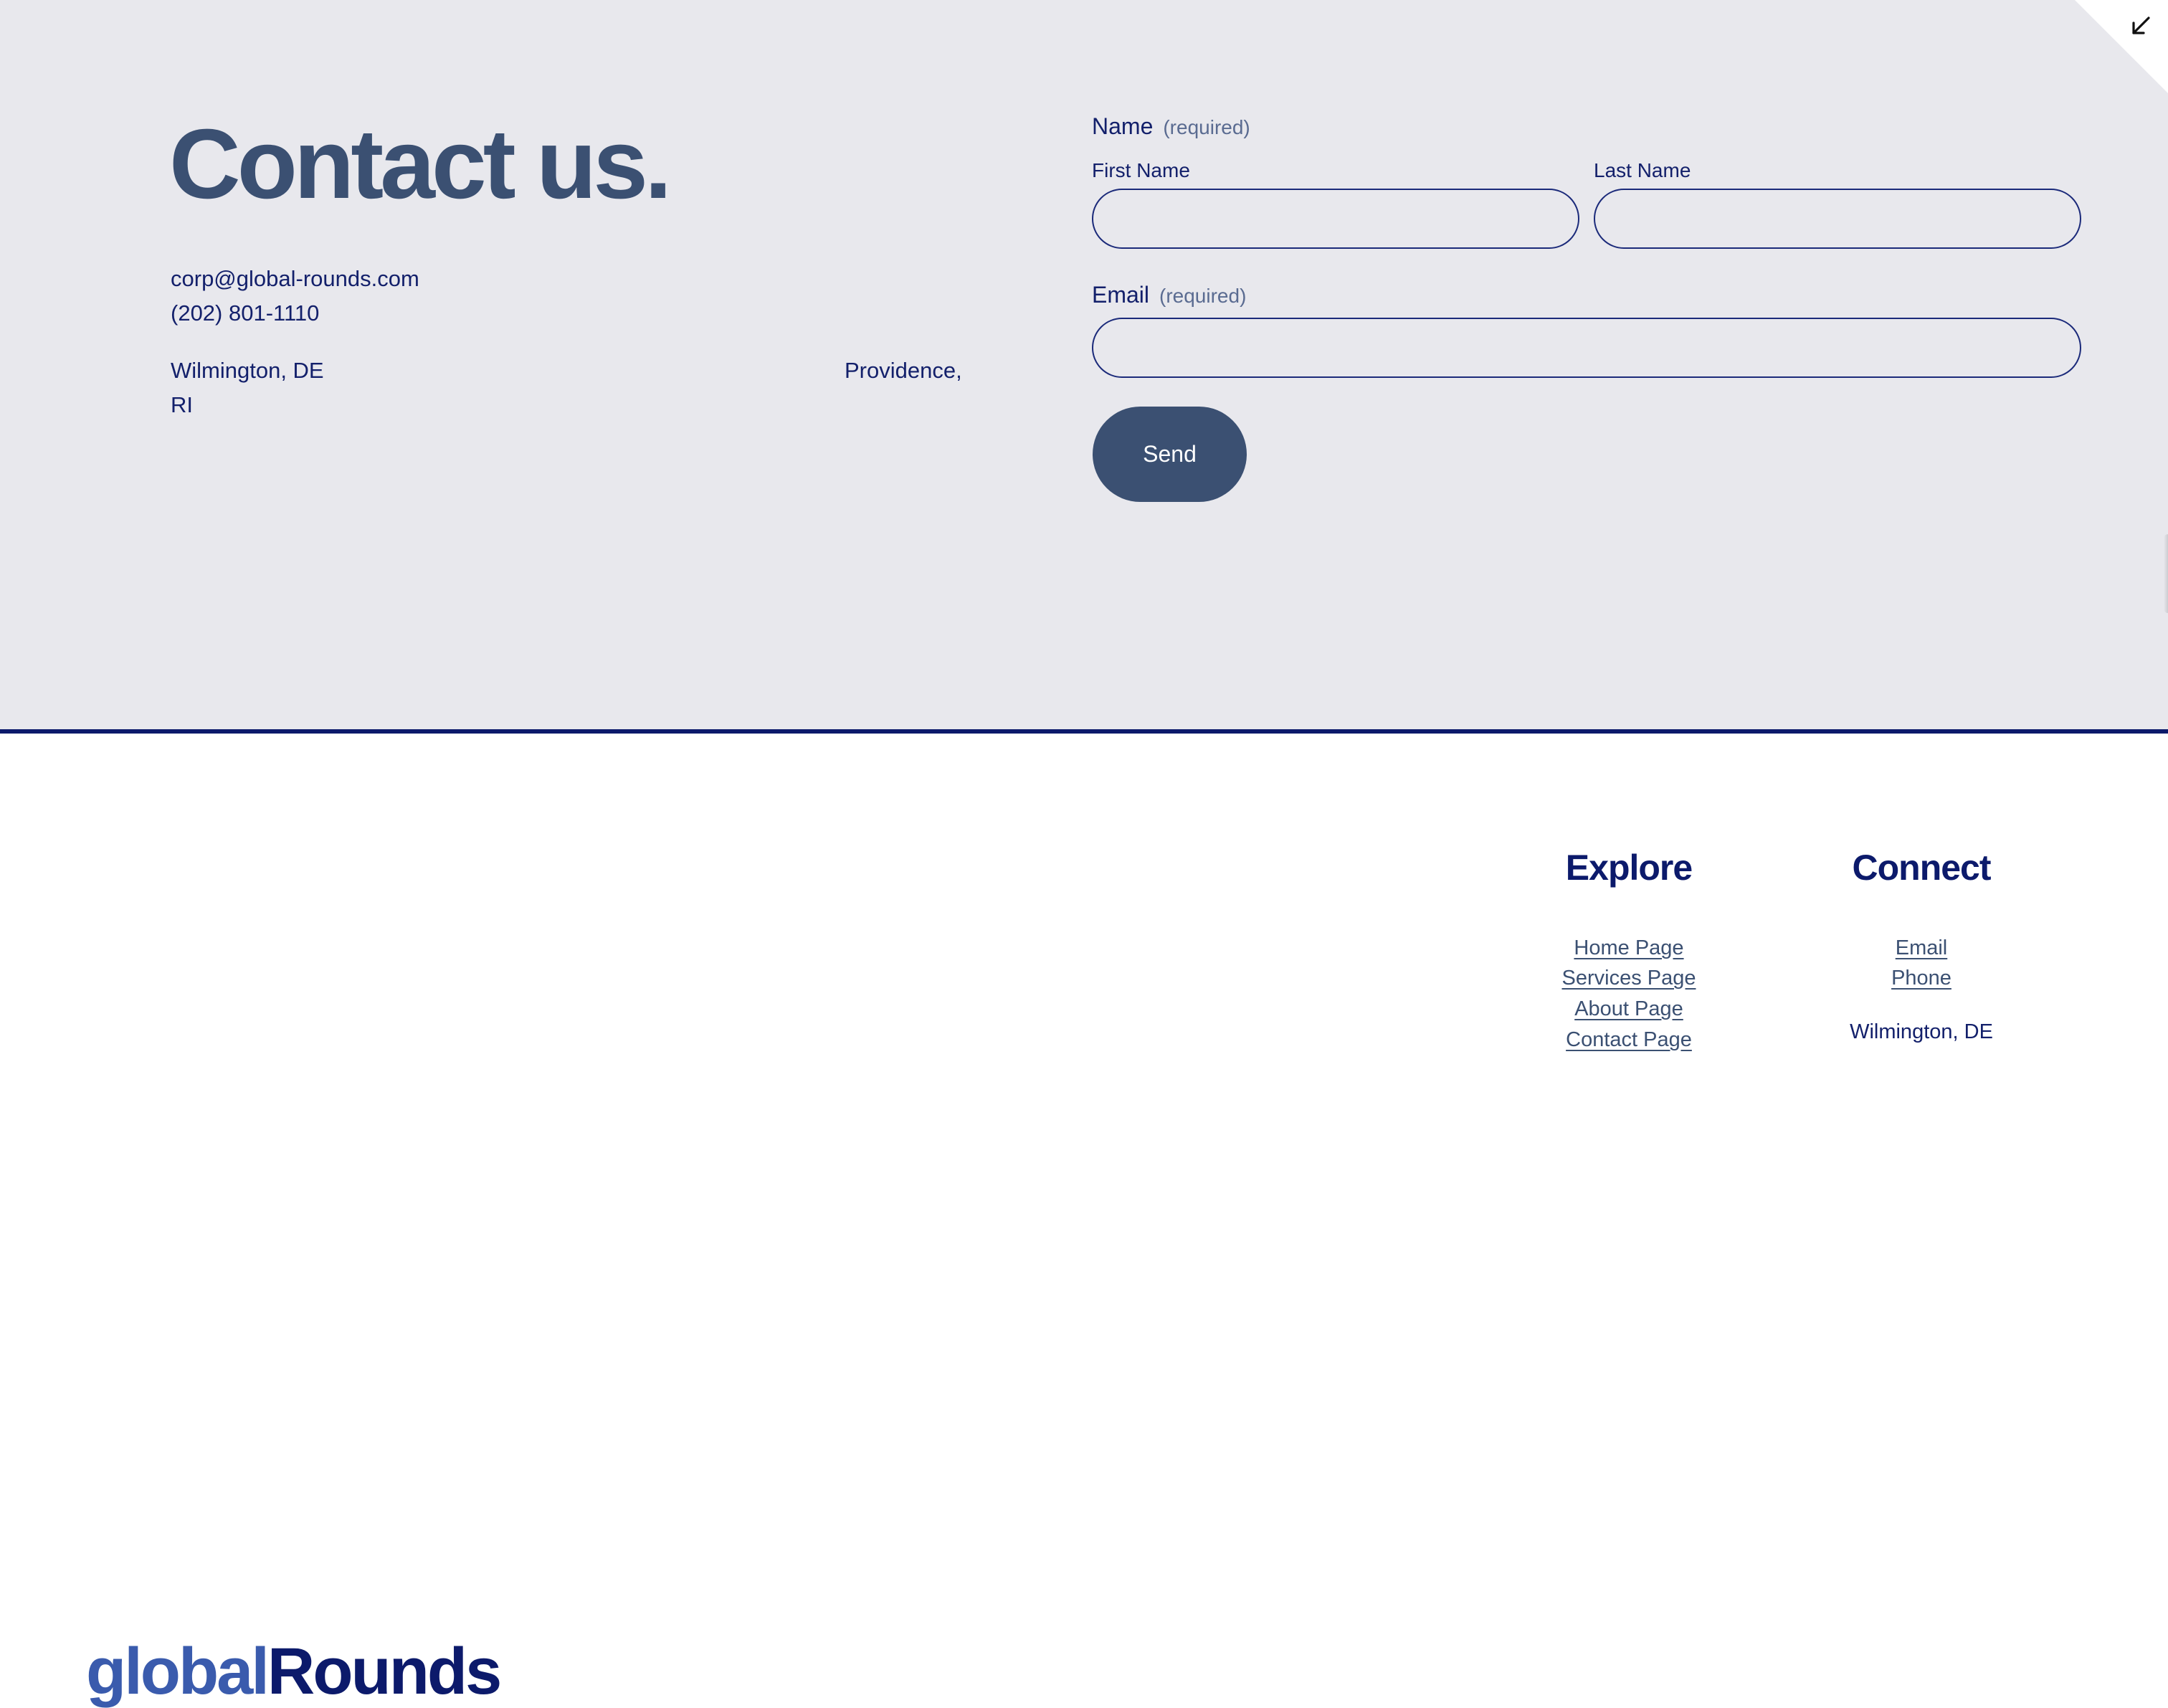 This screenshot has width=2168, height=1708. What do you see at coordinates (1642, 170) in the screenshot?
I see `last-name-label: Last Name` at bounding box center [1642, 170].